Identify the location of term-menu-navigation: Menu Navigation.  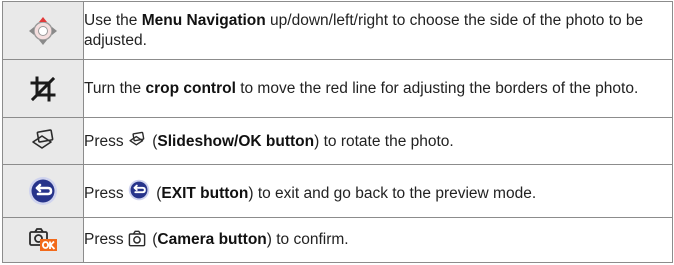
(203, 20).